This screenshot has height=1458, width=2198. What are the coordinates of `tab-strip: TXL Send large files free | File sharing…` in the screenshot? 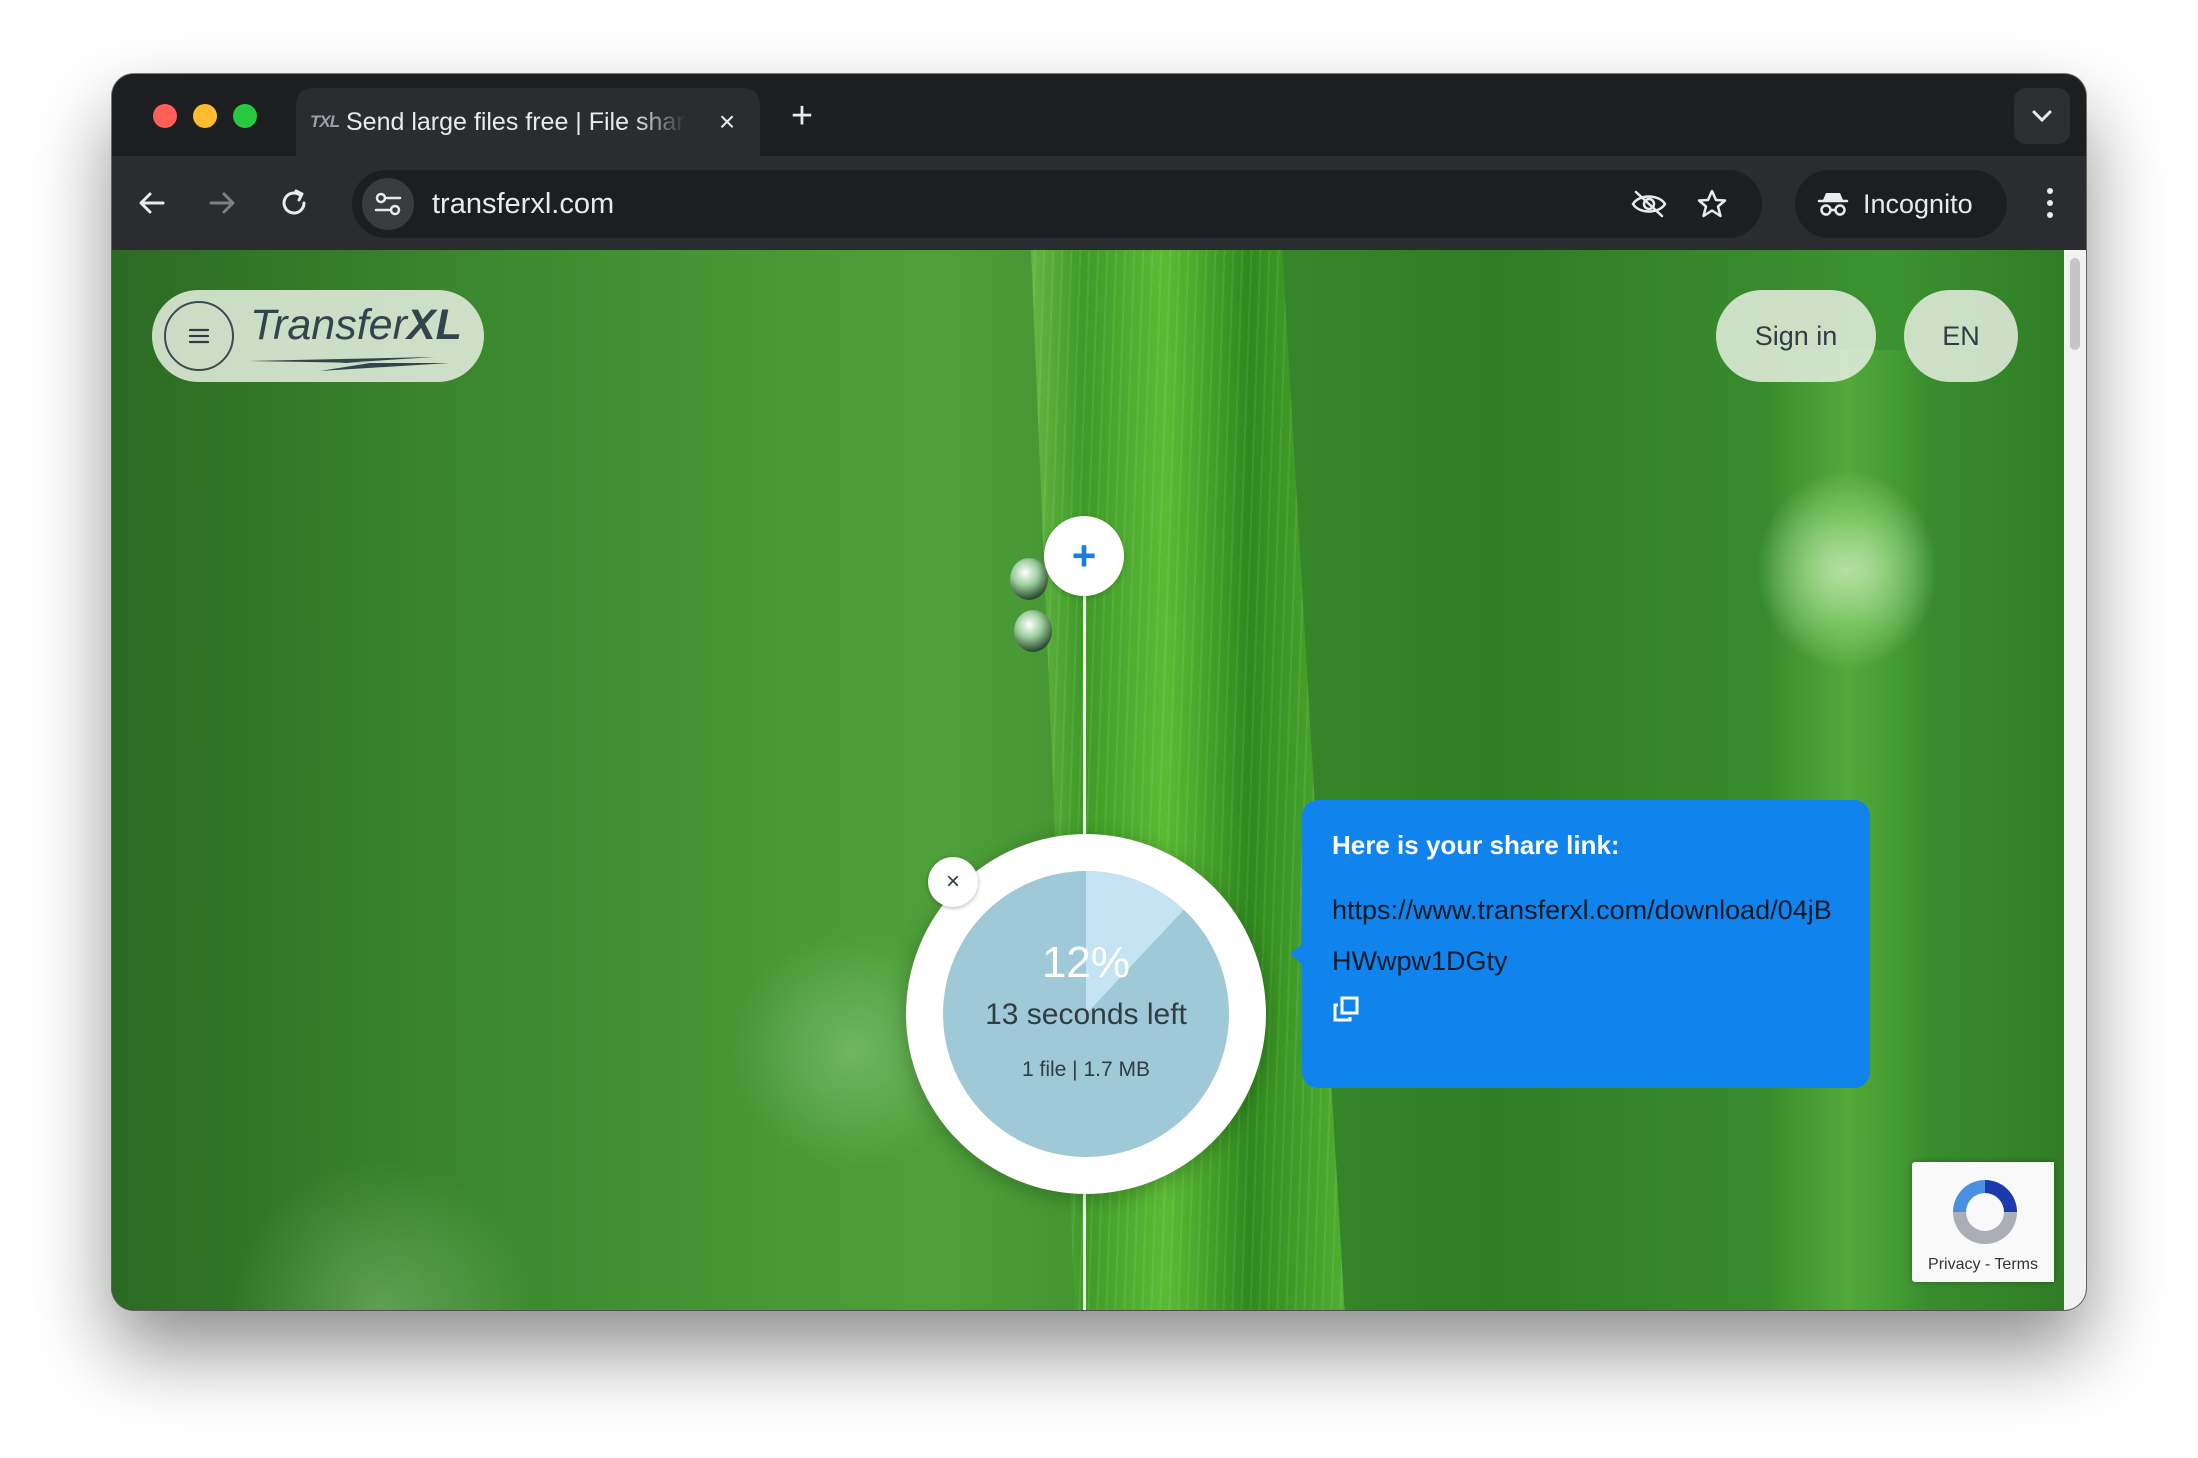 It's located at (1099, 115).